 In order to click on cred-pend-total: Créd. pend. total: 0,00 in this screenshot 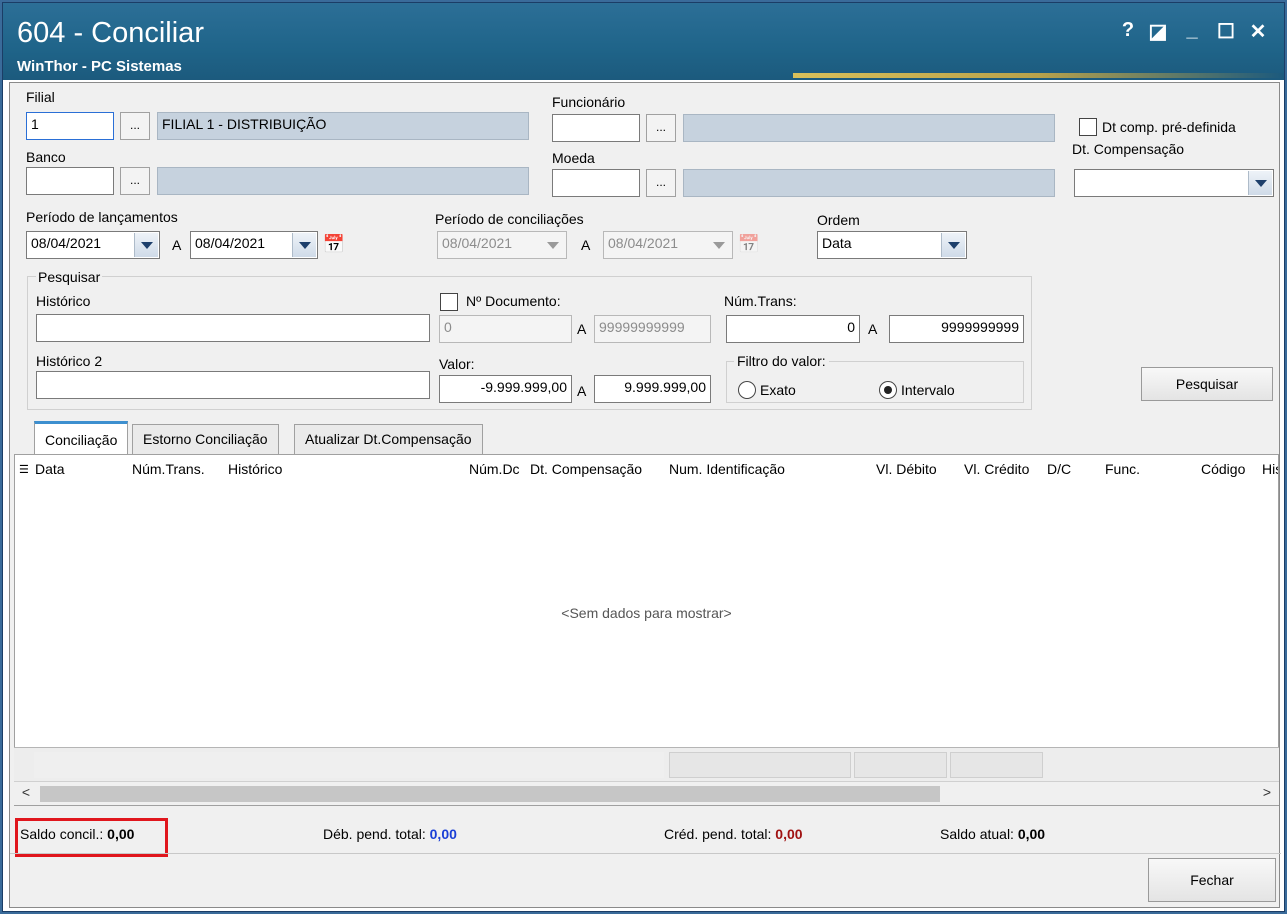, I will do `click(733, 834)`.